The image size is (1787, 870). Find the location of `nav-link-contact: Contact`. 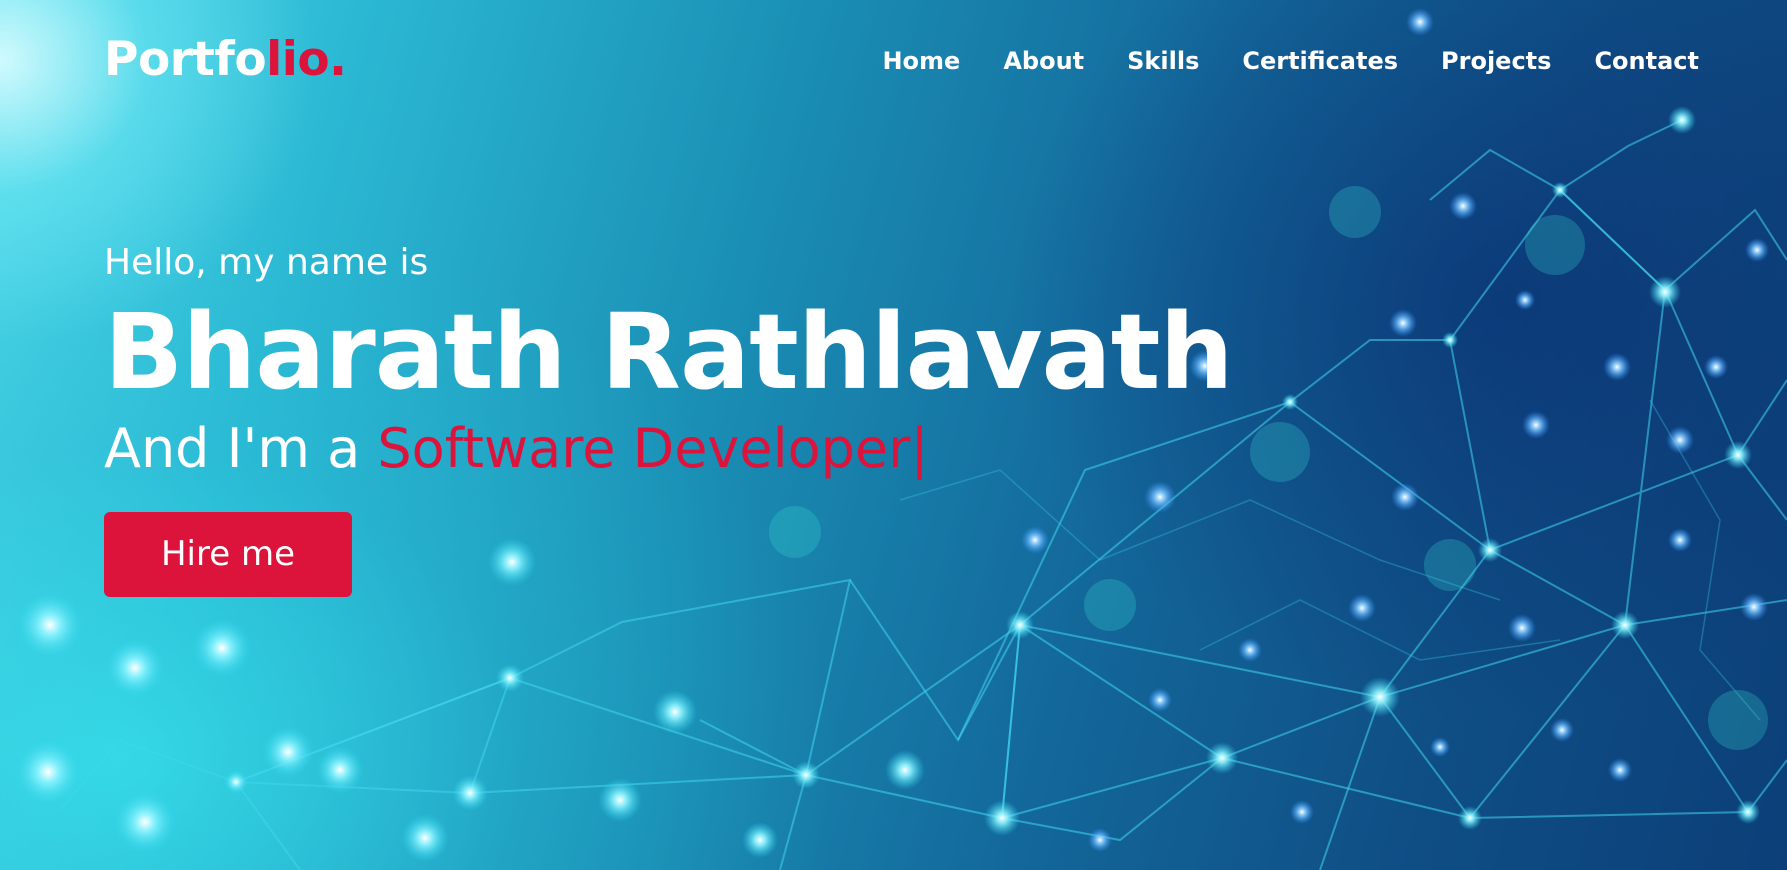

nav-link-contact: Contact is located at coordinates (1646, 61).